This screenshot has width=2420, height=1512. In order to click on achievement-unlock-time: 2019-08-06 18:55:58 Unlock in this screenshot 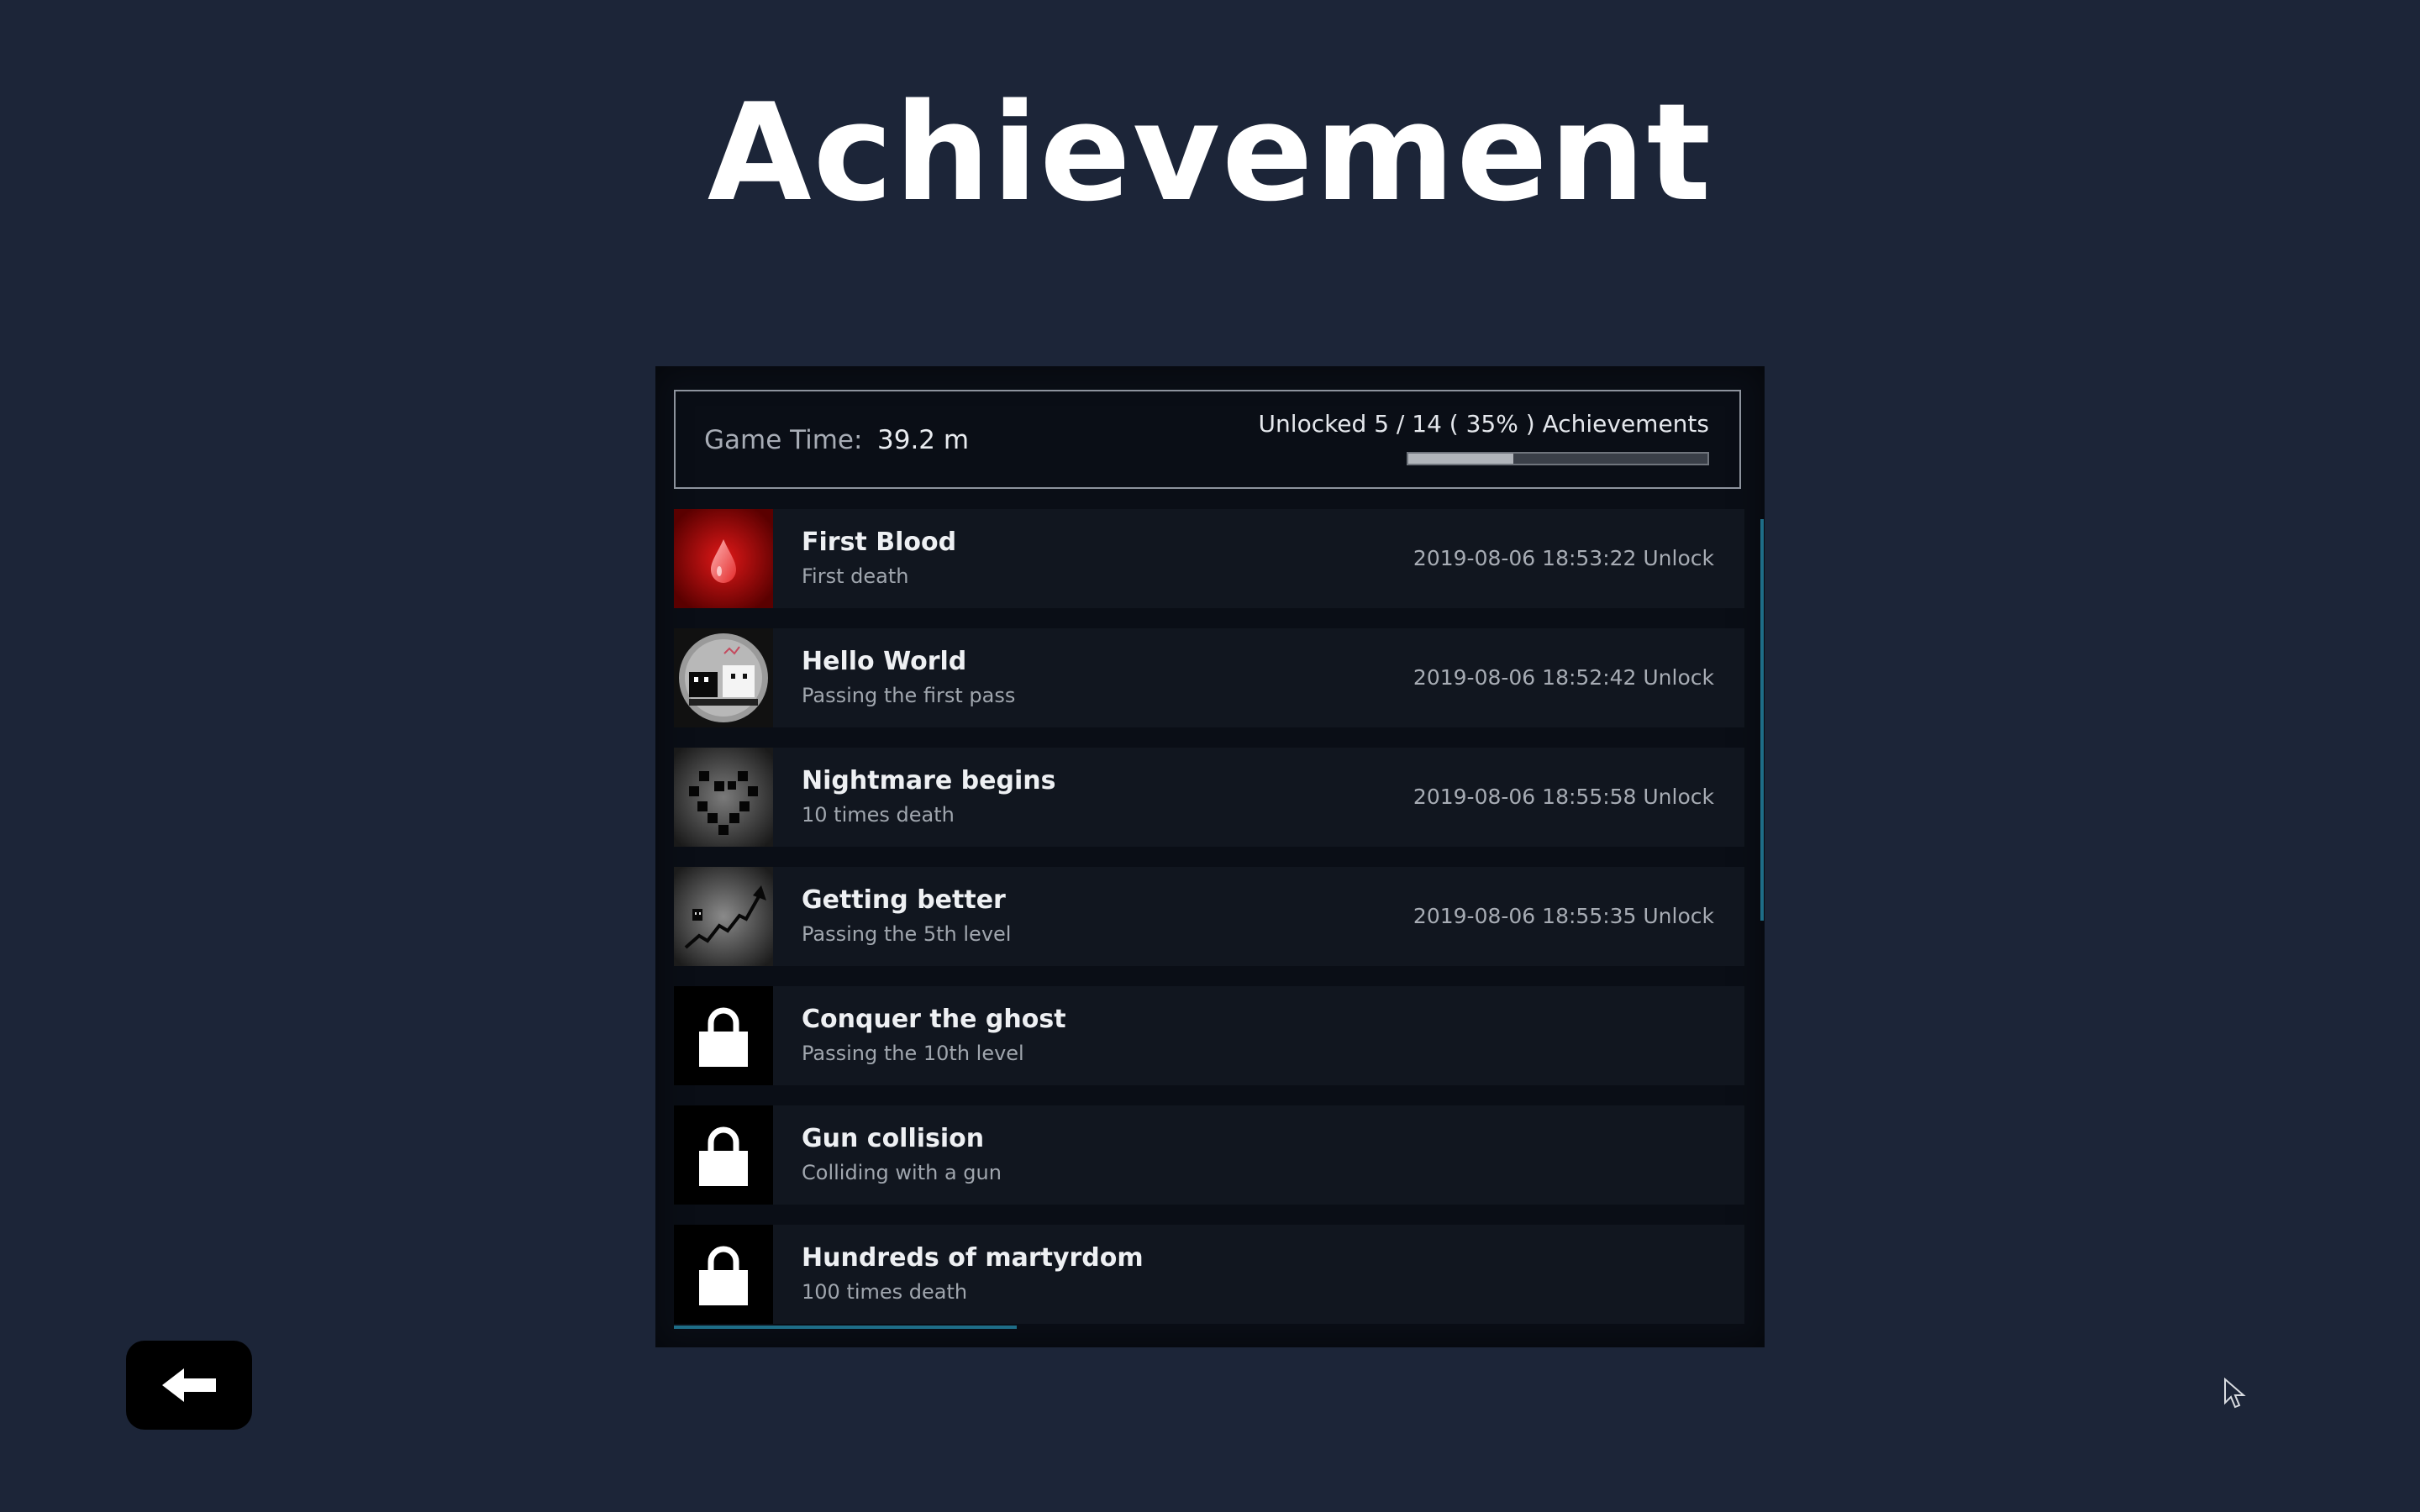, I will do `click(1563, 797)`.